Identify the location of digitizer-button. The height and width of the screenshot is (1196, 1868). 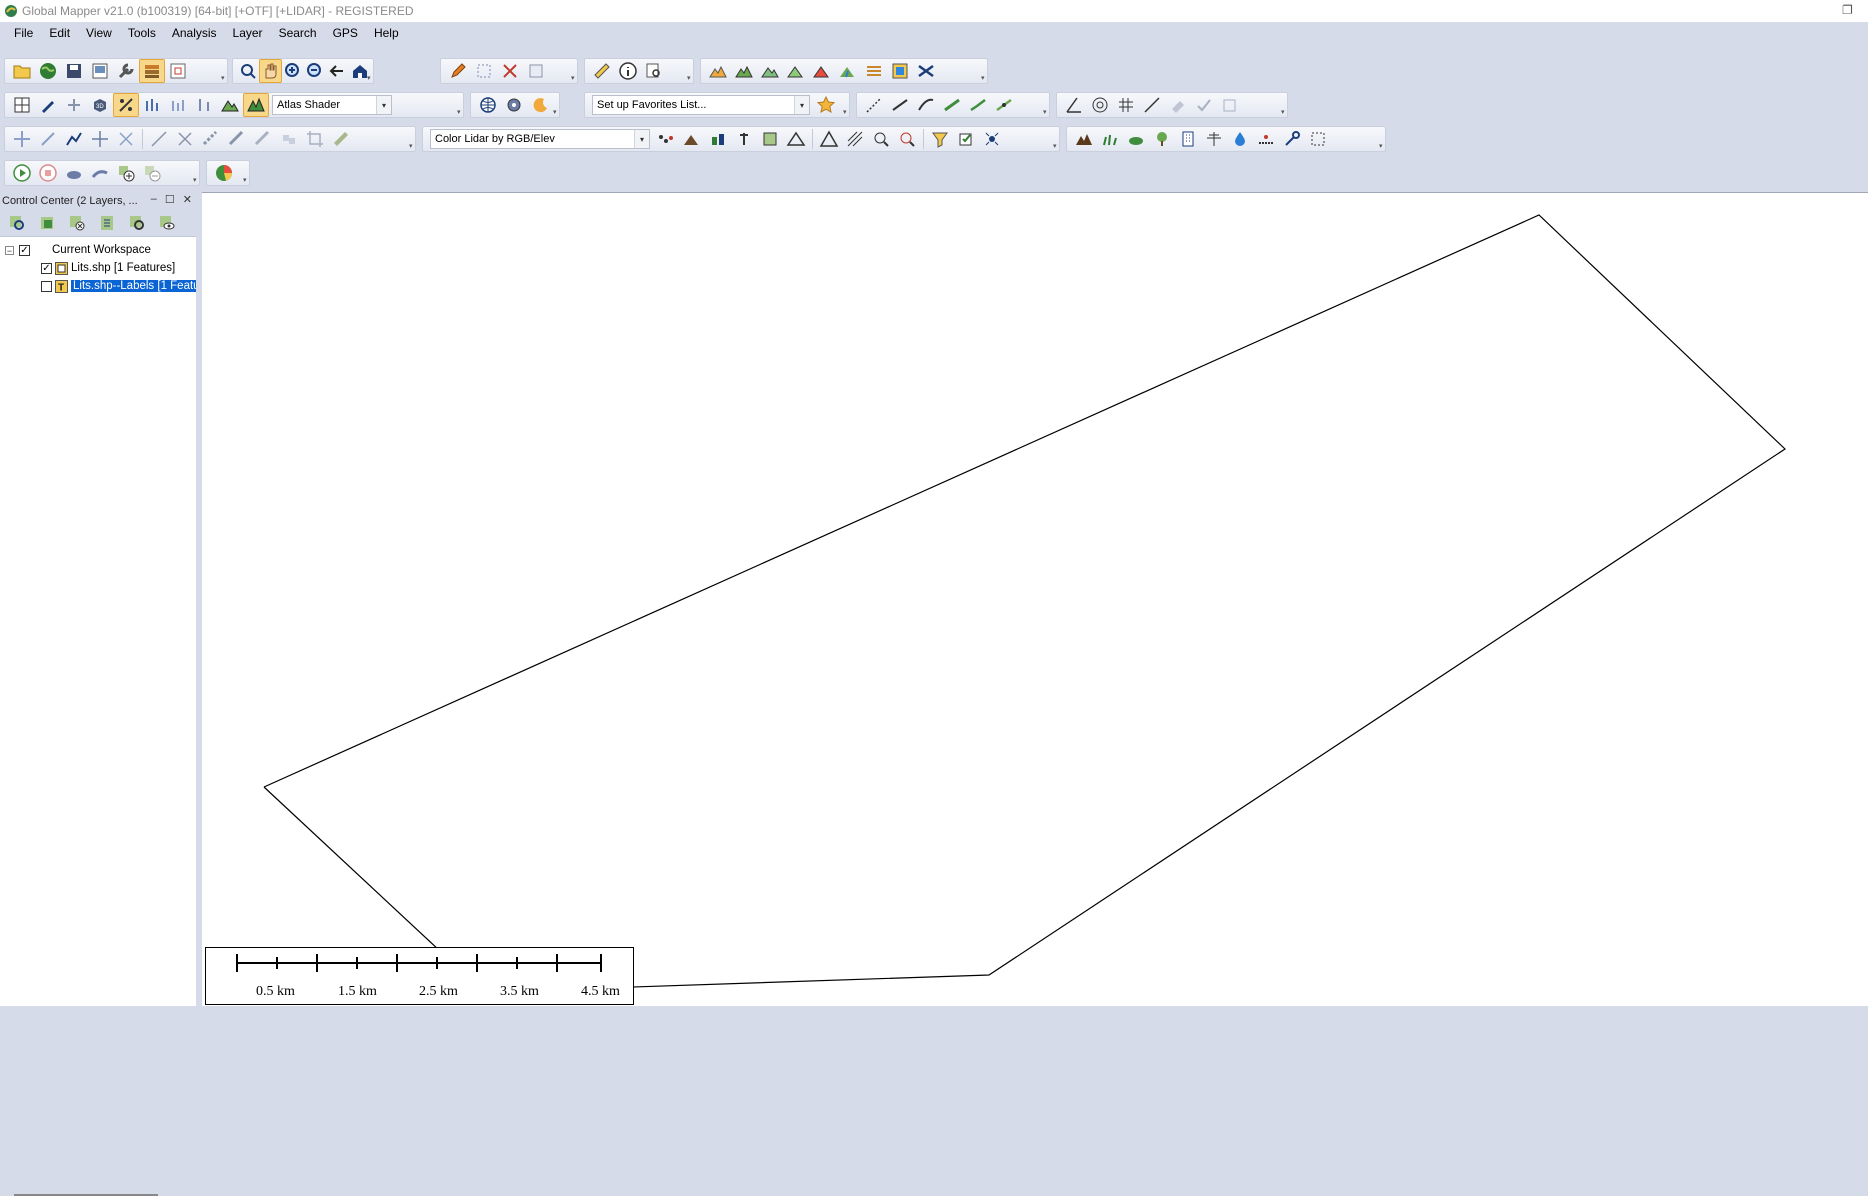
(458, 71).